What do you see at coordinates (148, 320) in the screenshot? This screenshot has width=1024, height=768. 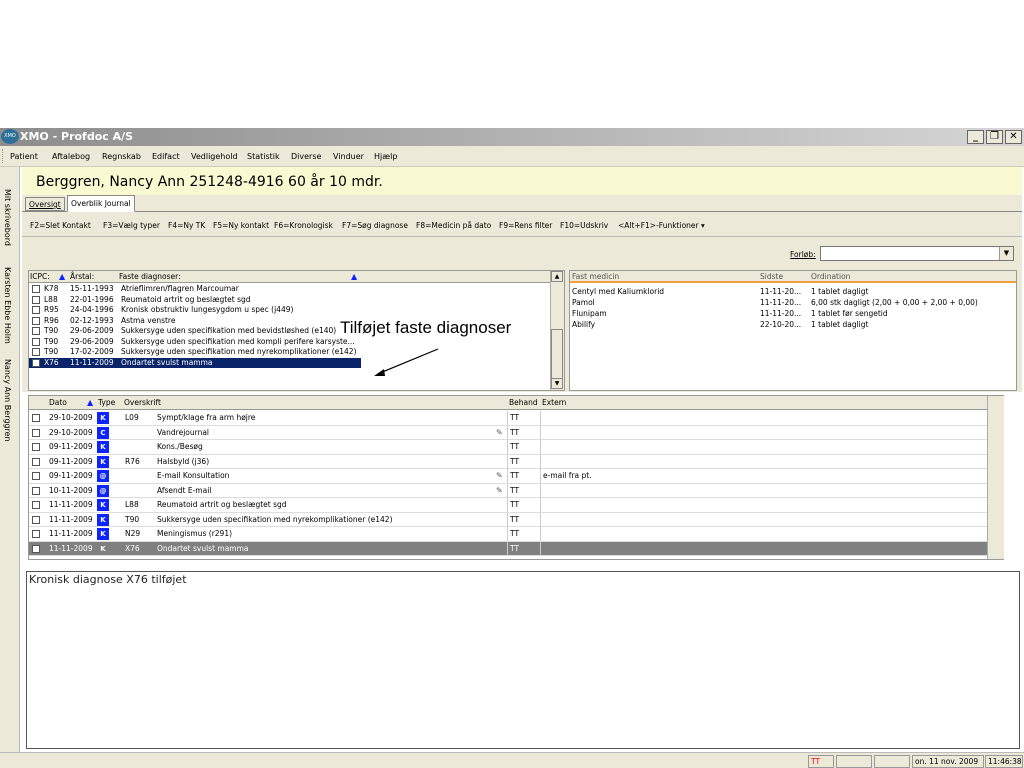 I see `diagnosis-text: Astma venstre` at bounding box center [148, 320].